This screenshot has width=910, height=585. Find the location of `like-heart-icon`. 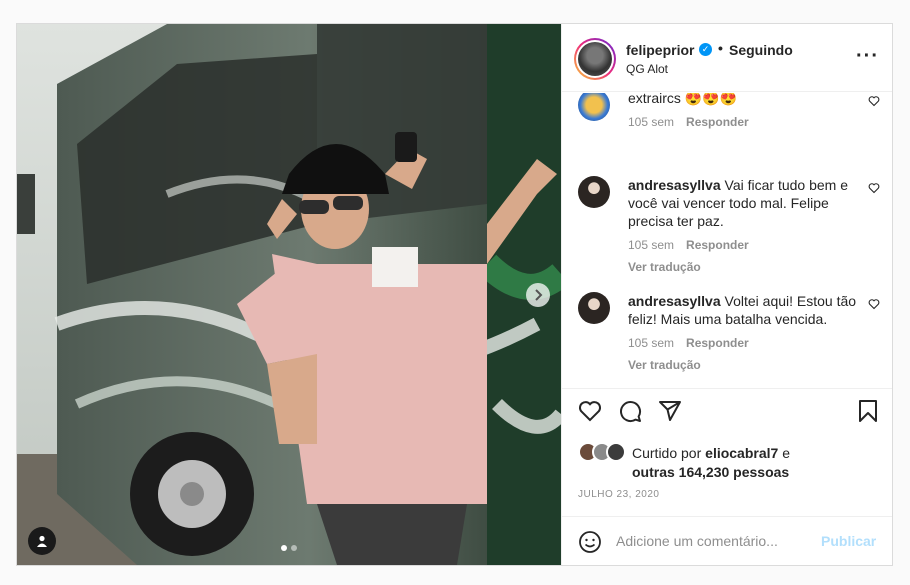

like-heart-icon is located at coordinates (590, 411).